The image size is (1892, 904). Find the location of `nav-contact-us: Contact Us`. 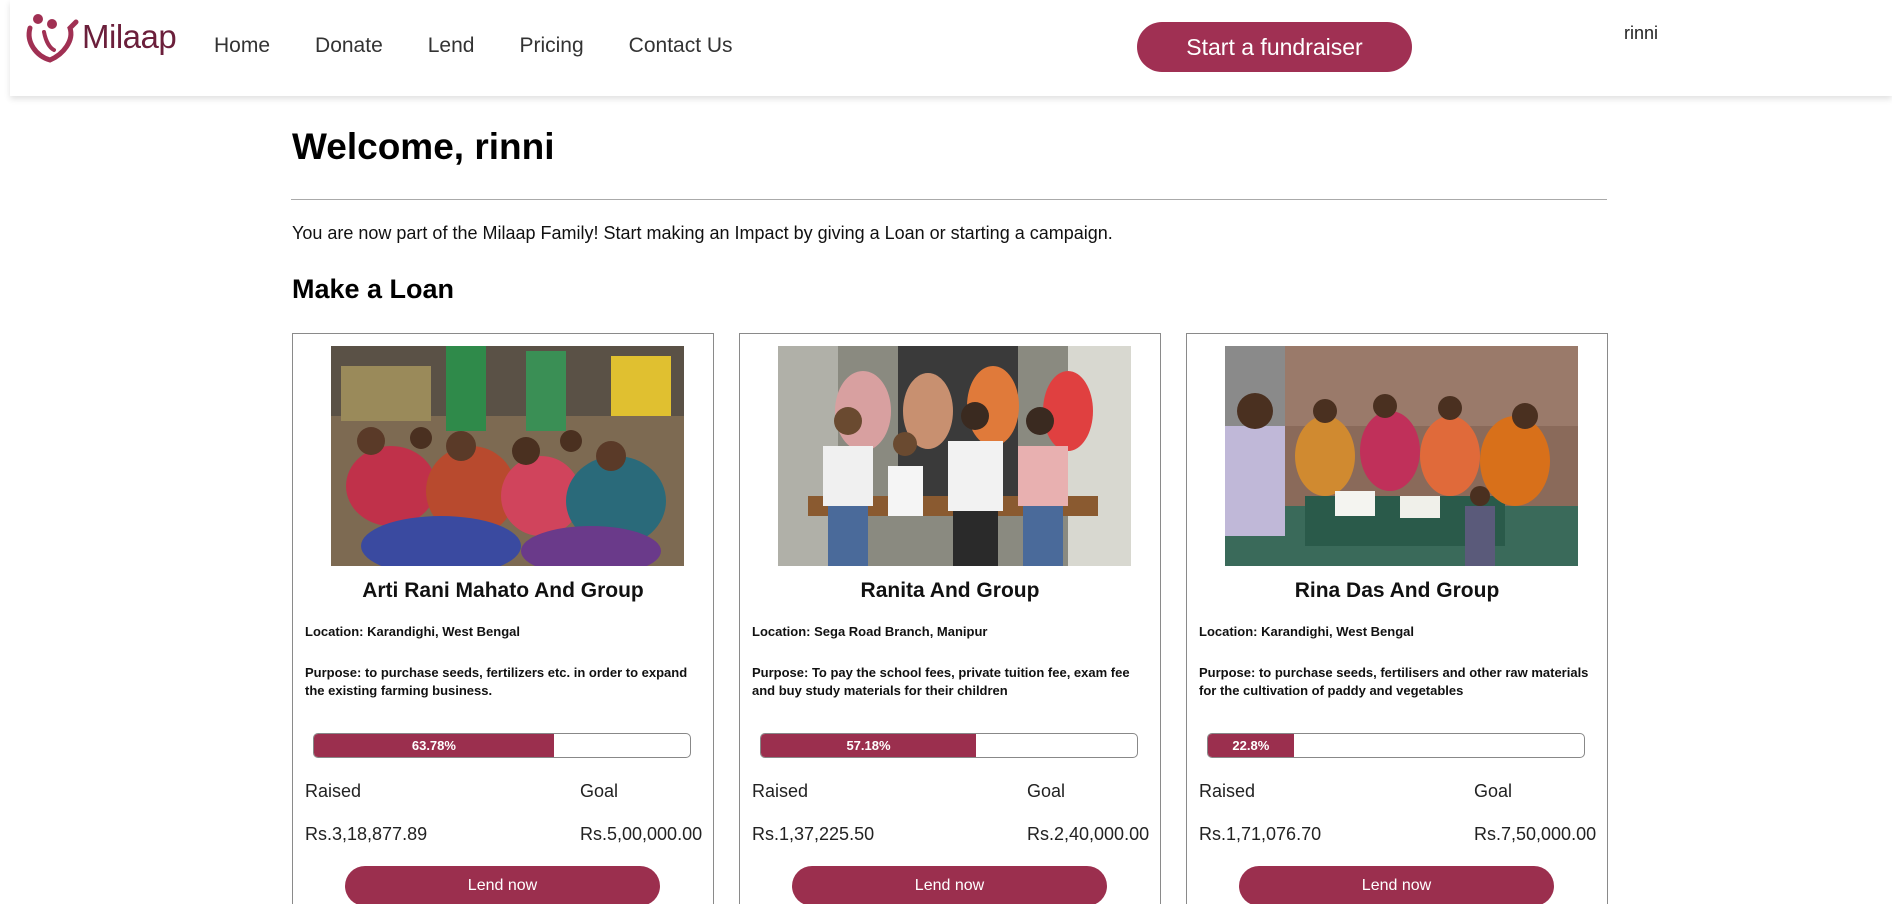

nav-contact-us: Contact Us is located at coordinates (681, 46).